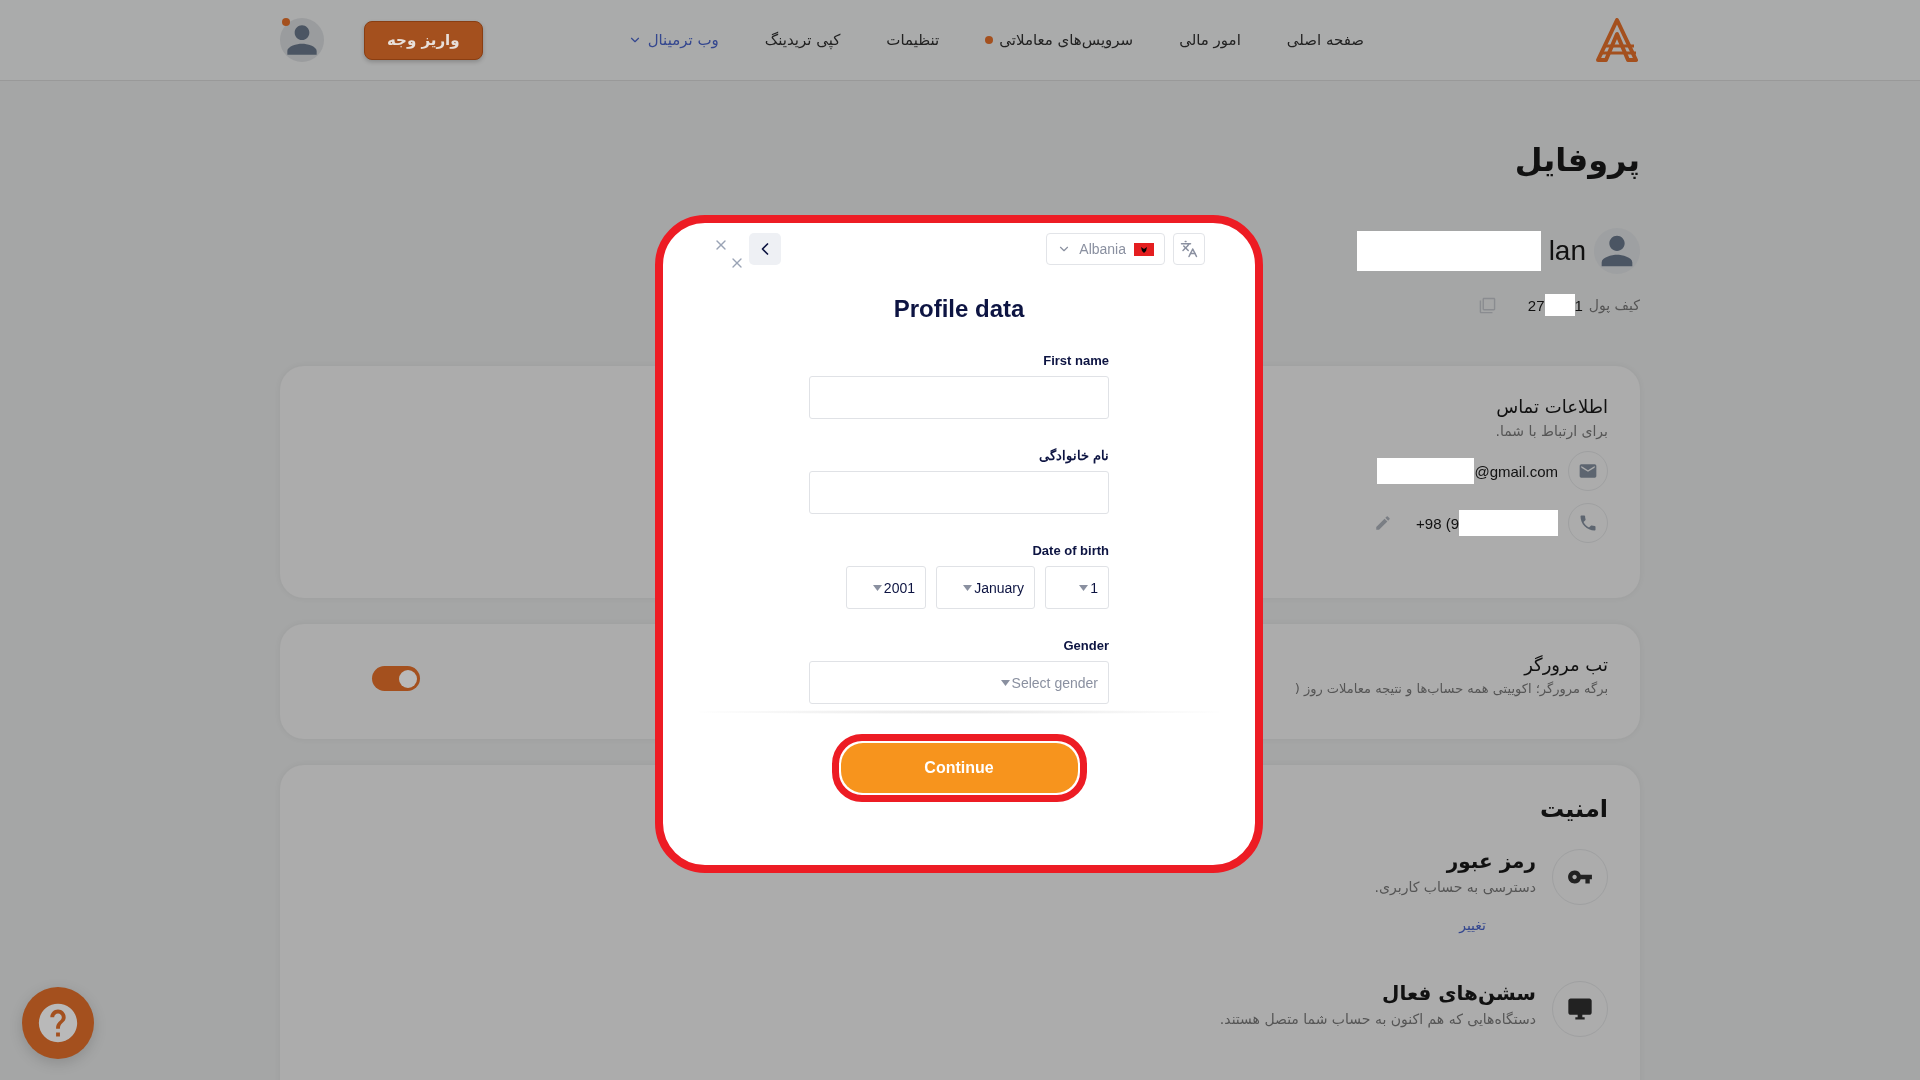 The image size is (1920, 1080). What do you see at coordinates (1617, 251) in the screenshot?
I see `user-icon` at bounding box center [1617, 251].